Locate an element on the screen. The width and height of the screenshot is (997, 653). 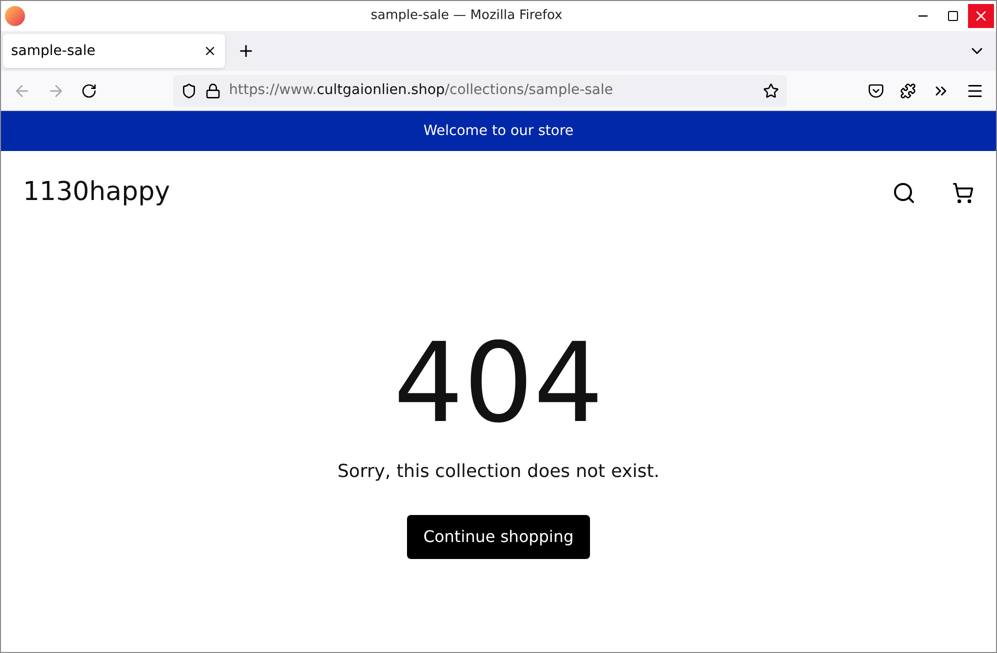
bookmark-star-icon is located at coordinates (771, 90).